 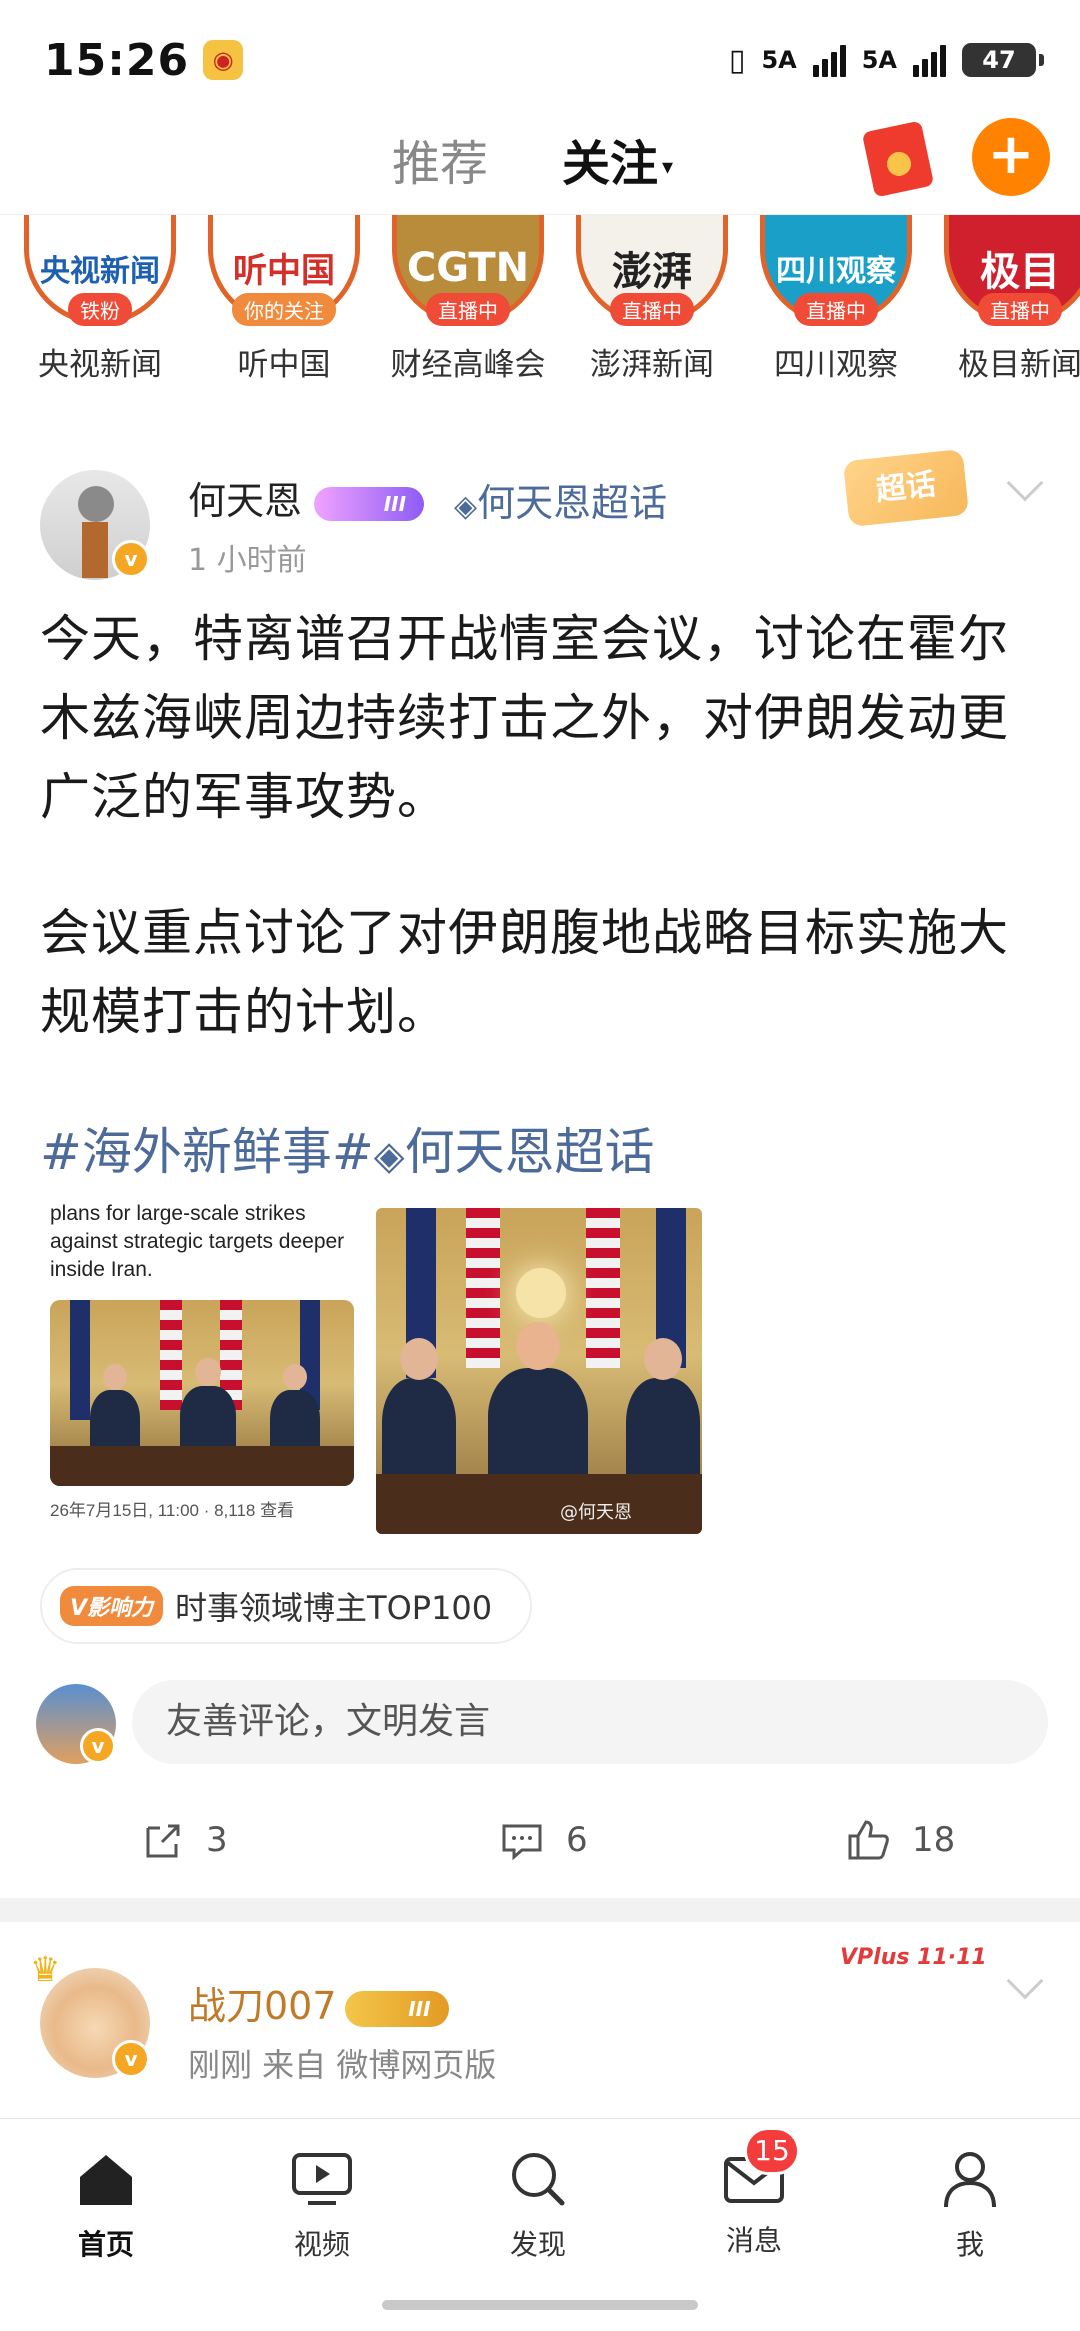 What do you see at coordinates (652, 299) in the screenshot?
I see `story-item: 澎湃 直播中 澎湃新闻` at bounding box center [652, 299].